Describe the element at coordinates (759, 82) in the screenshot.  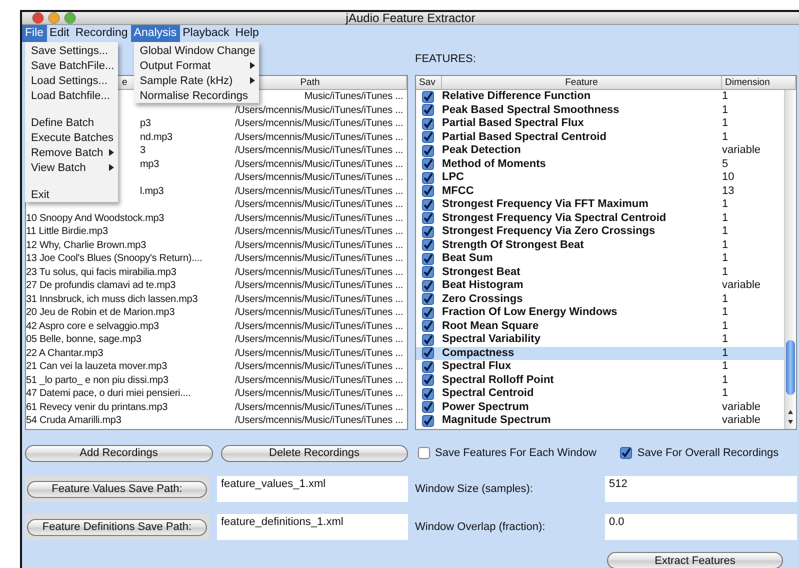
I see `column-header: Dimension` at that location.